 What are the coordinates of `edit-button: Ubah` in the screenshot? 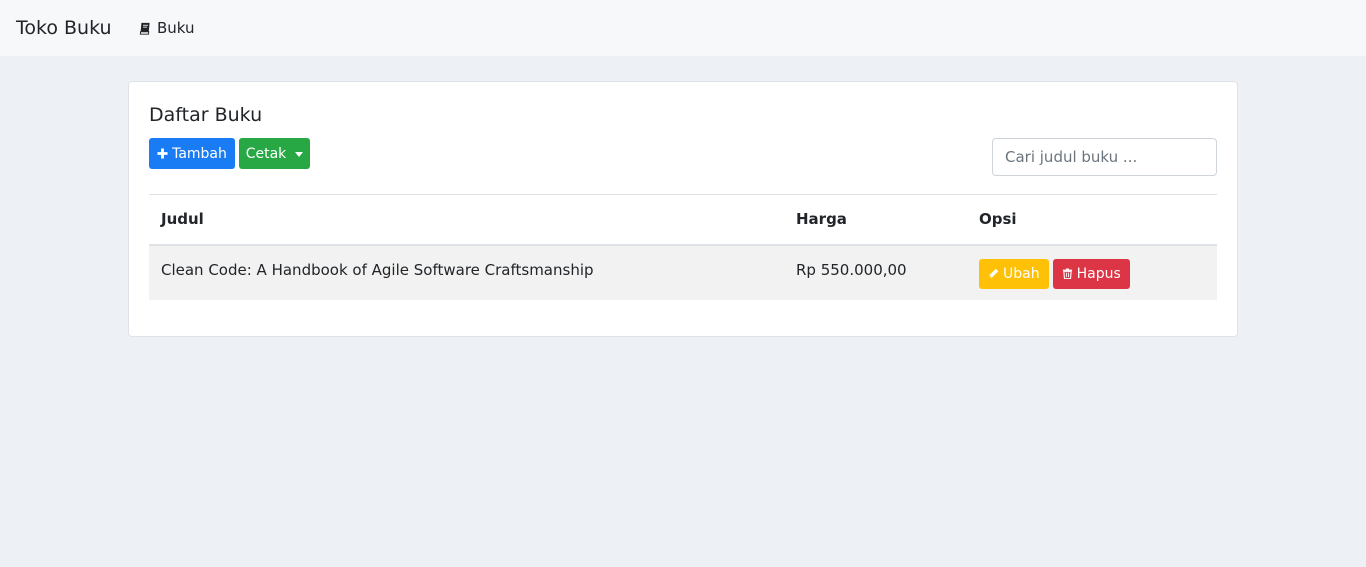 It's located at (1014, 273).